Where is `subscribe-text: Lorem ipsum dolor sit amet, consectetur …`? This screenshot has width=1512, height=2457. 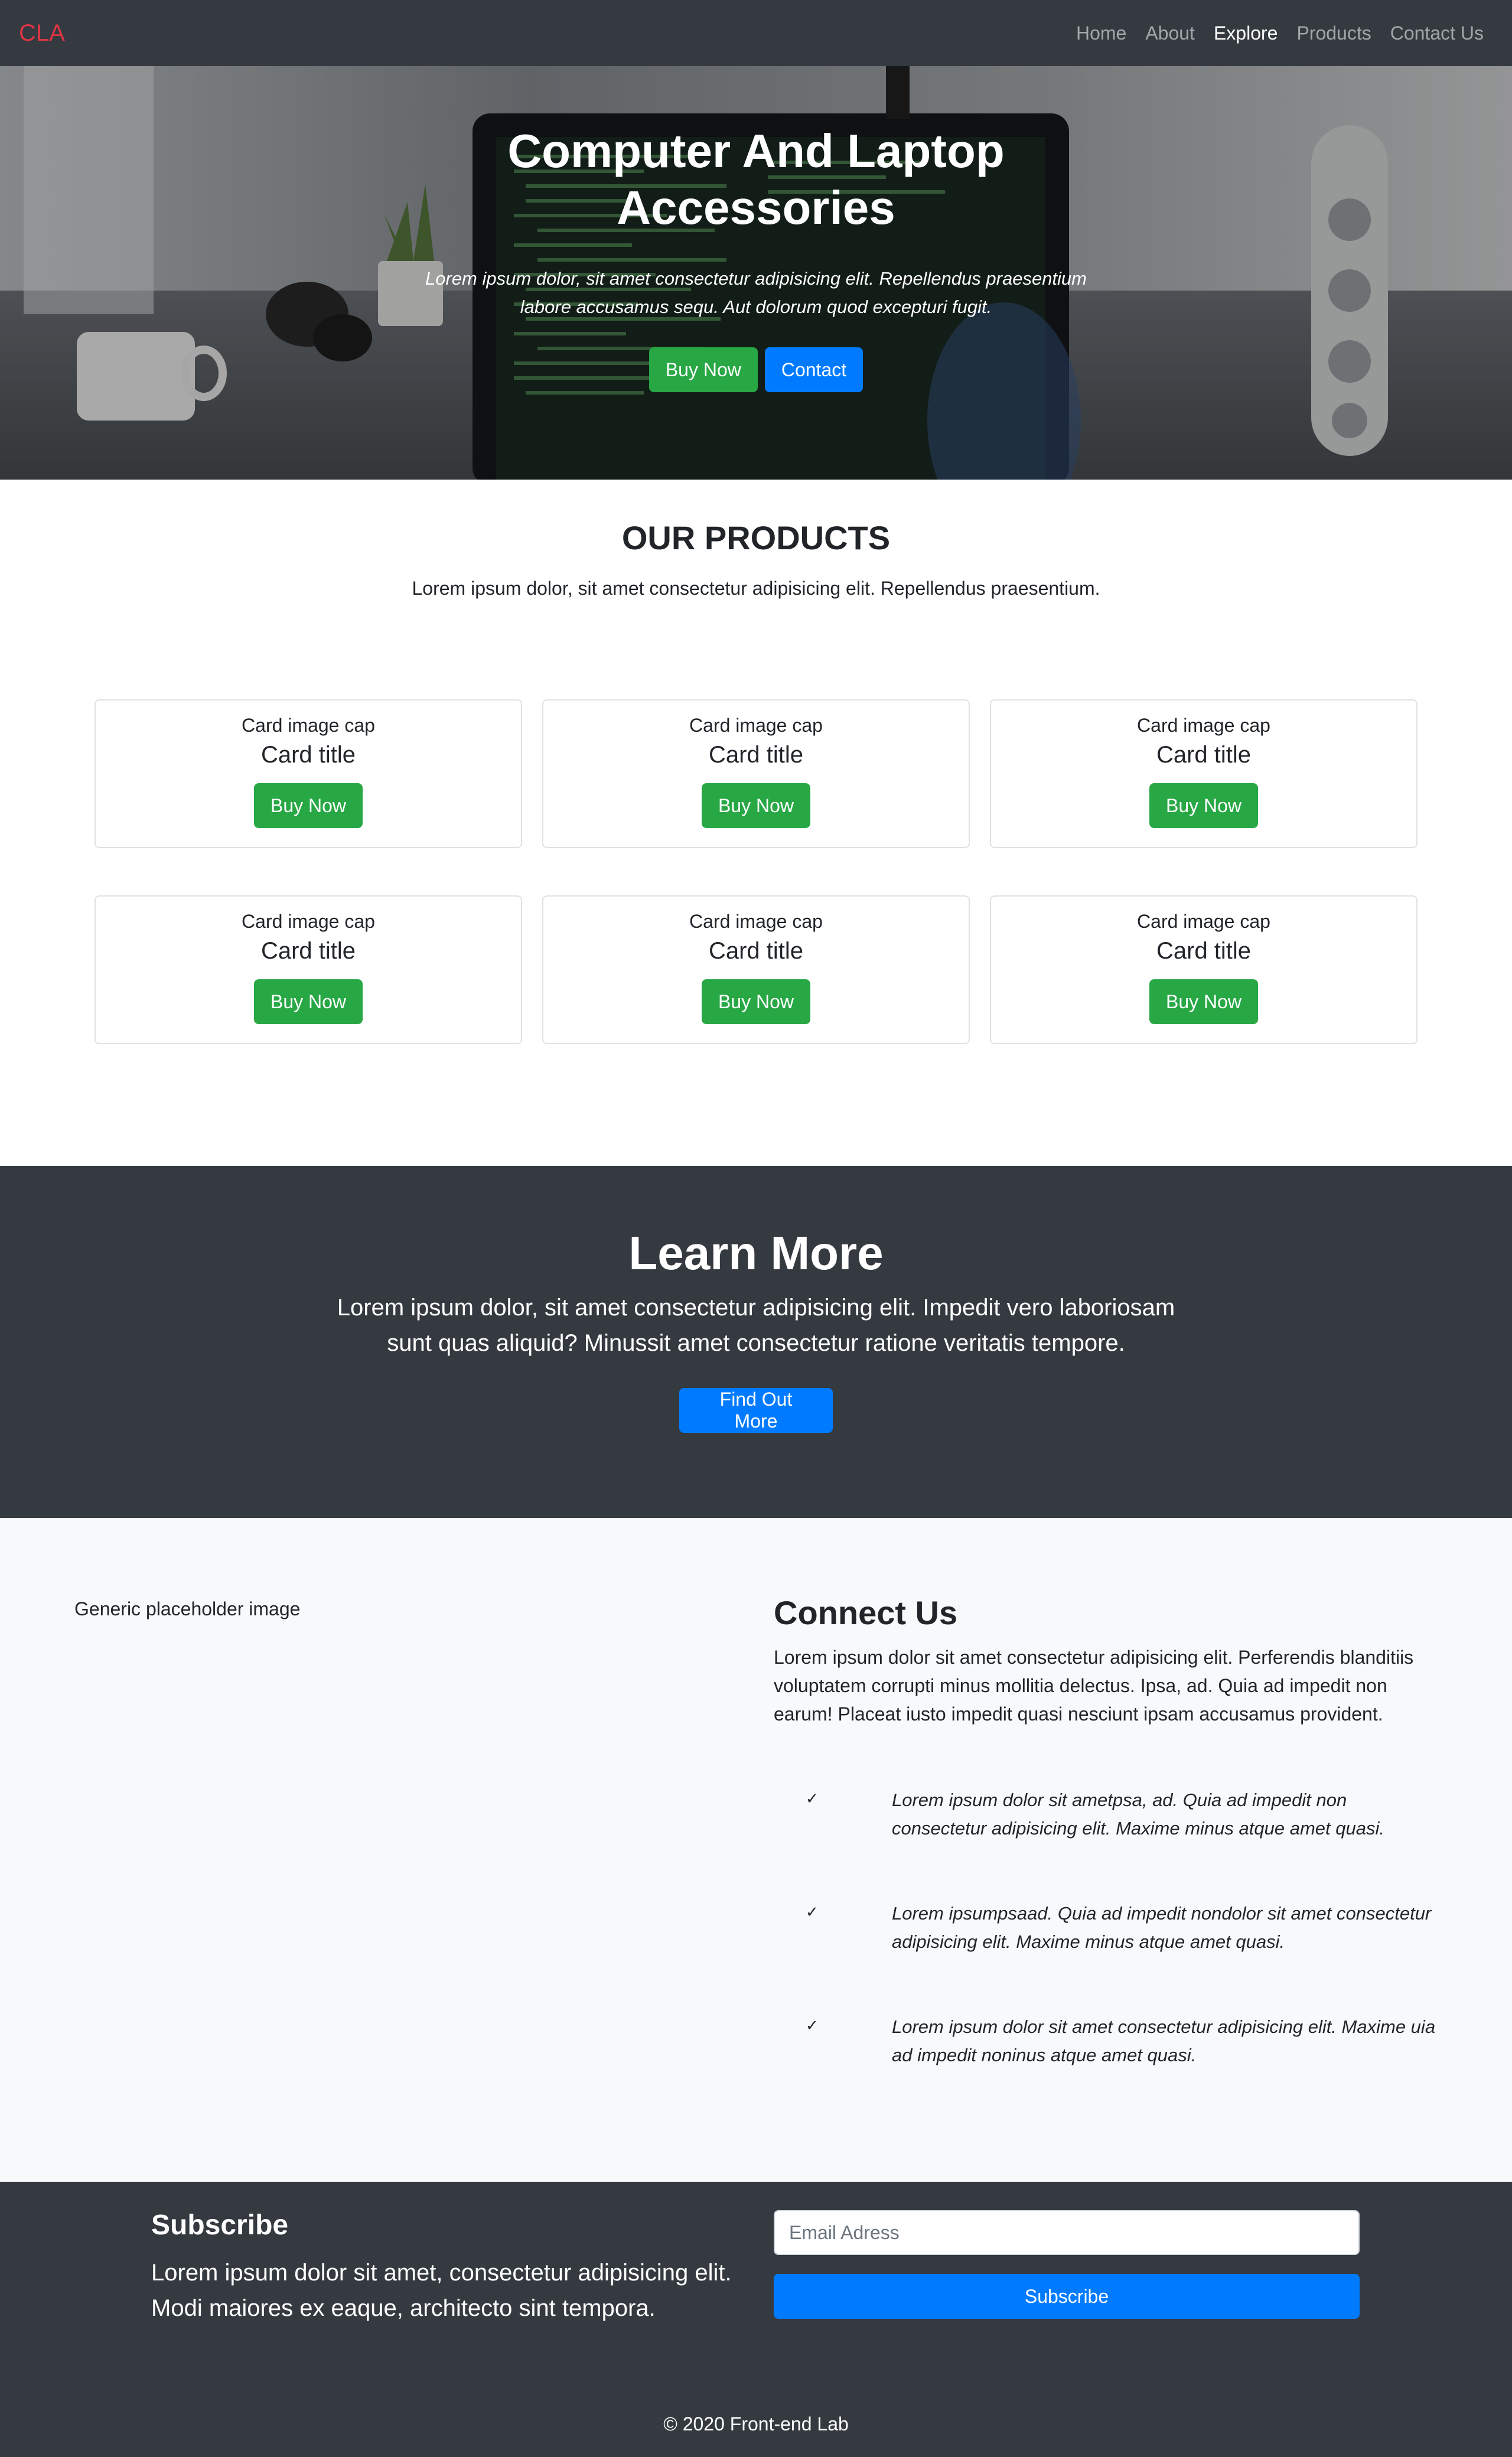 subscribe-text: Lorem ipsum dolor sit amet, consectetur … is located at coordinates (441, 2290).